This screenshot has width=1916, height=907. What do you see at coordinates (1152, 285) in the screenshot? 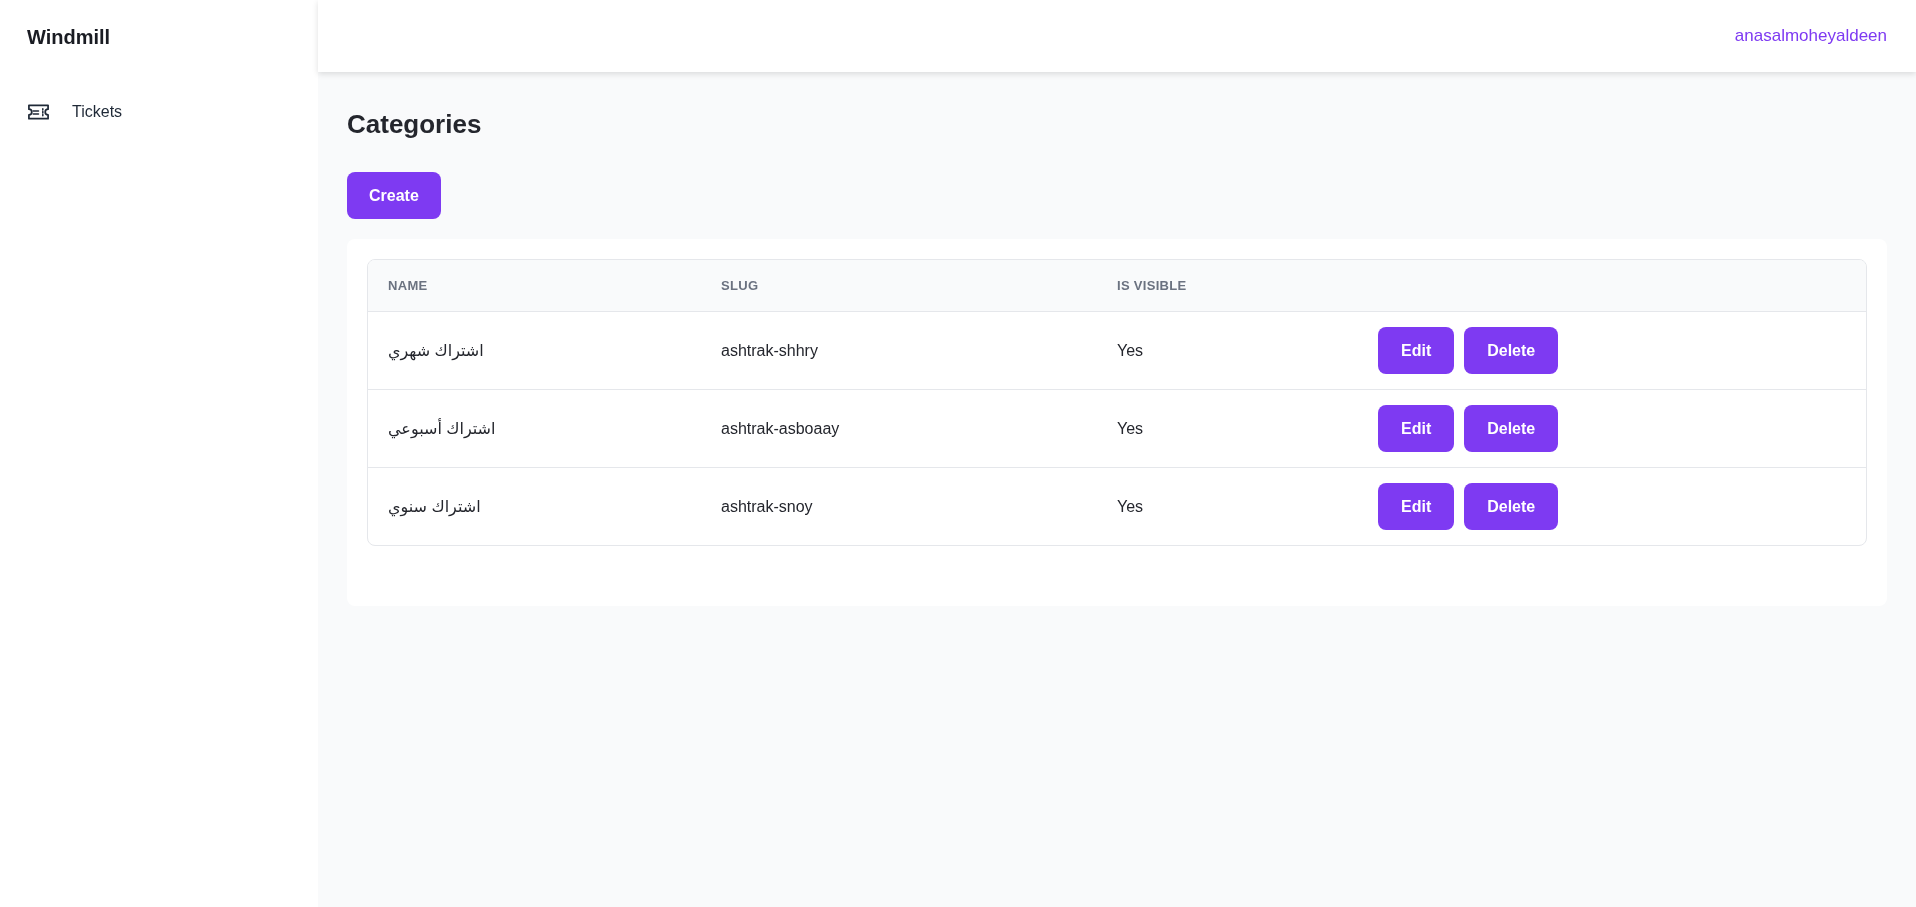
I see `column-header: IS VISIBLE` at bounding box center [1152, 285].